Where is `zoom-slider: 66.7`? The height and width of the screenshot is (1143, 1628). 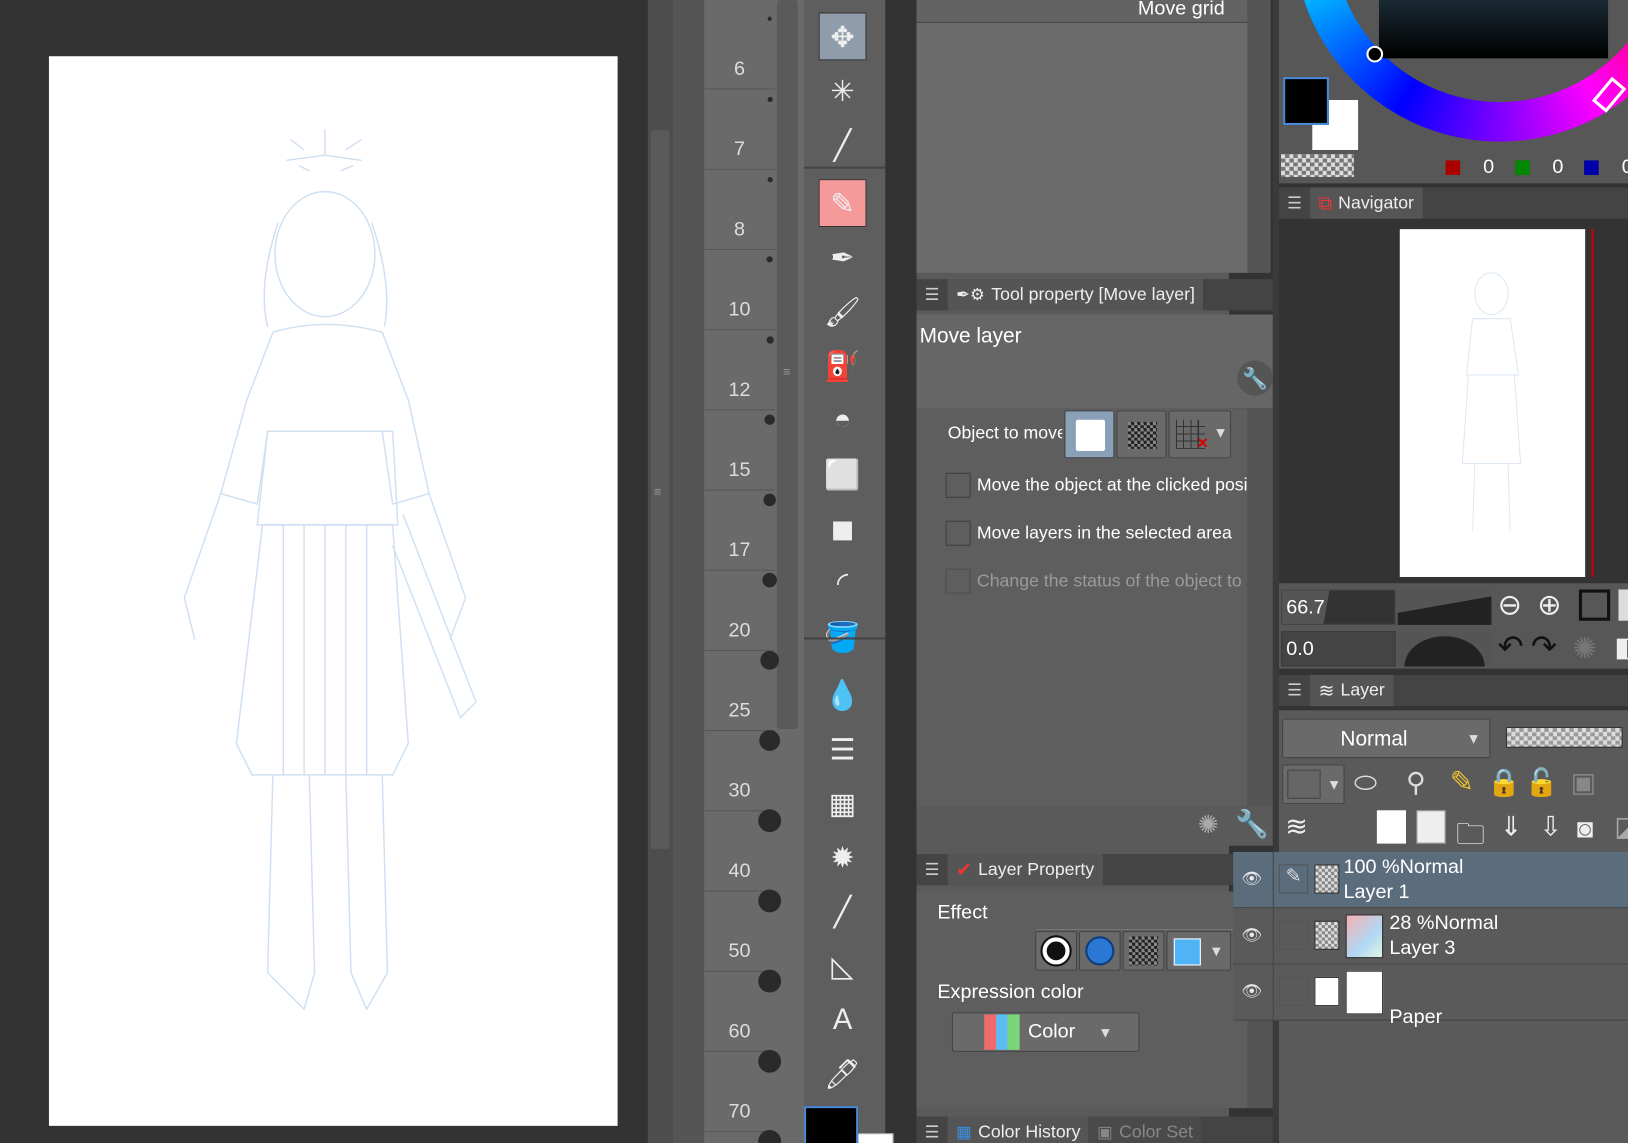 zoom-slider: 66.7 is located at coordinates (1338, 607).